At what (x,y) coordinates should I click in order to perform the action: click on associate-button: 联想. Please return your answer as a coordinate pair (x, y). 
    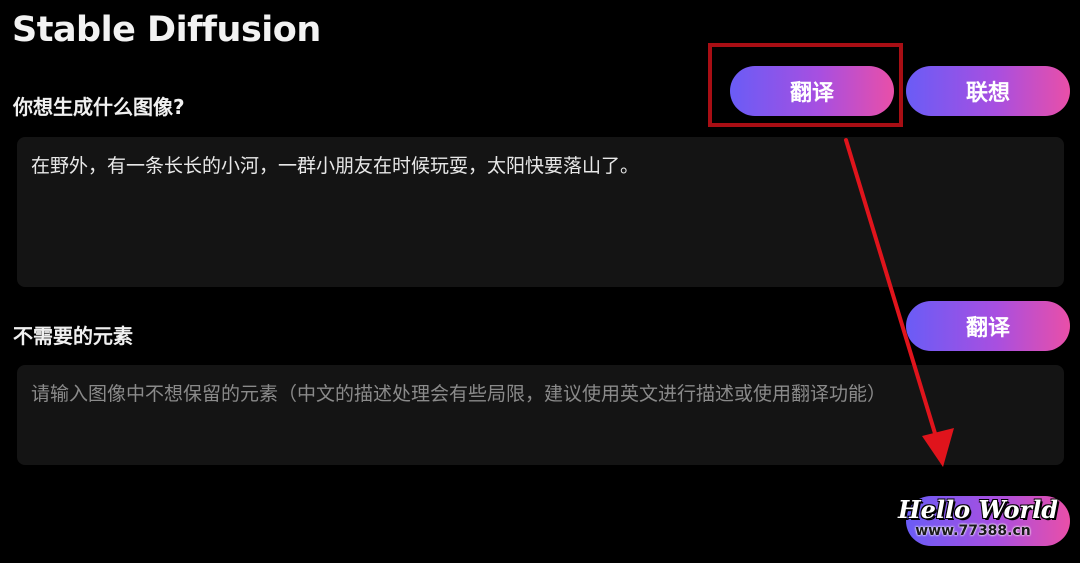
    Looking at the image, I should click on (988, 91).